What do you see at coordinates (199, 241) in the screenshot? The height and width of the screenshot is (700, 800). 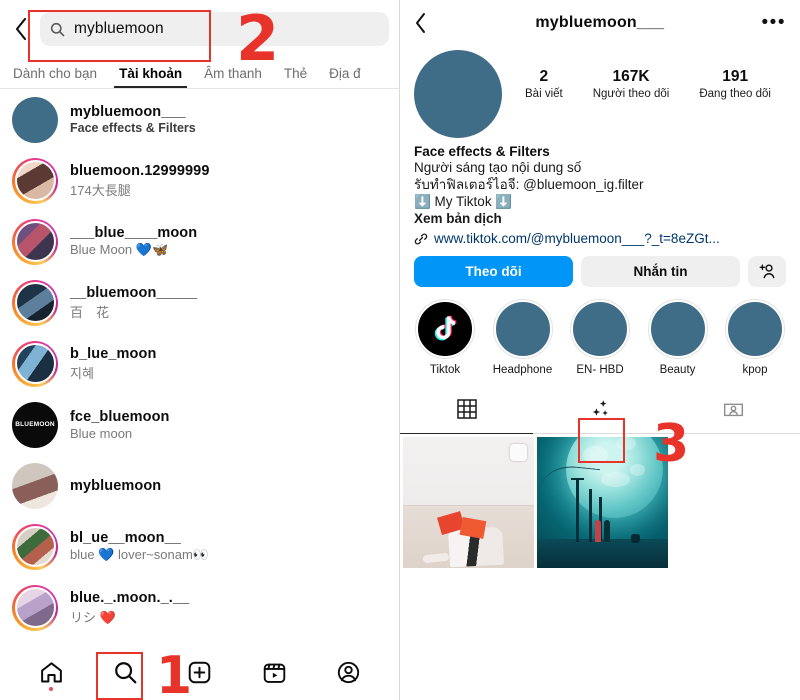 I see `list-item: ___blue____moon Blue Moon 💙🦋` at bounding box center [199, 241].